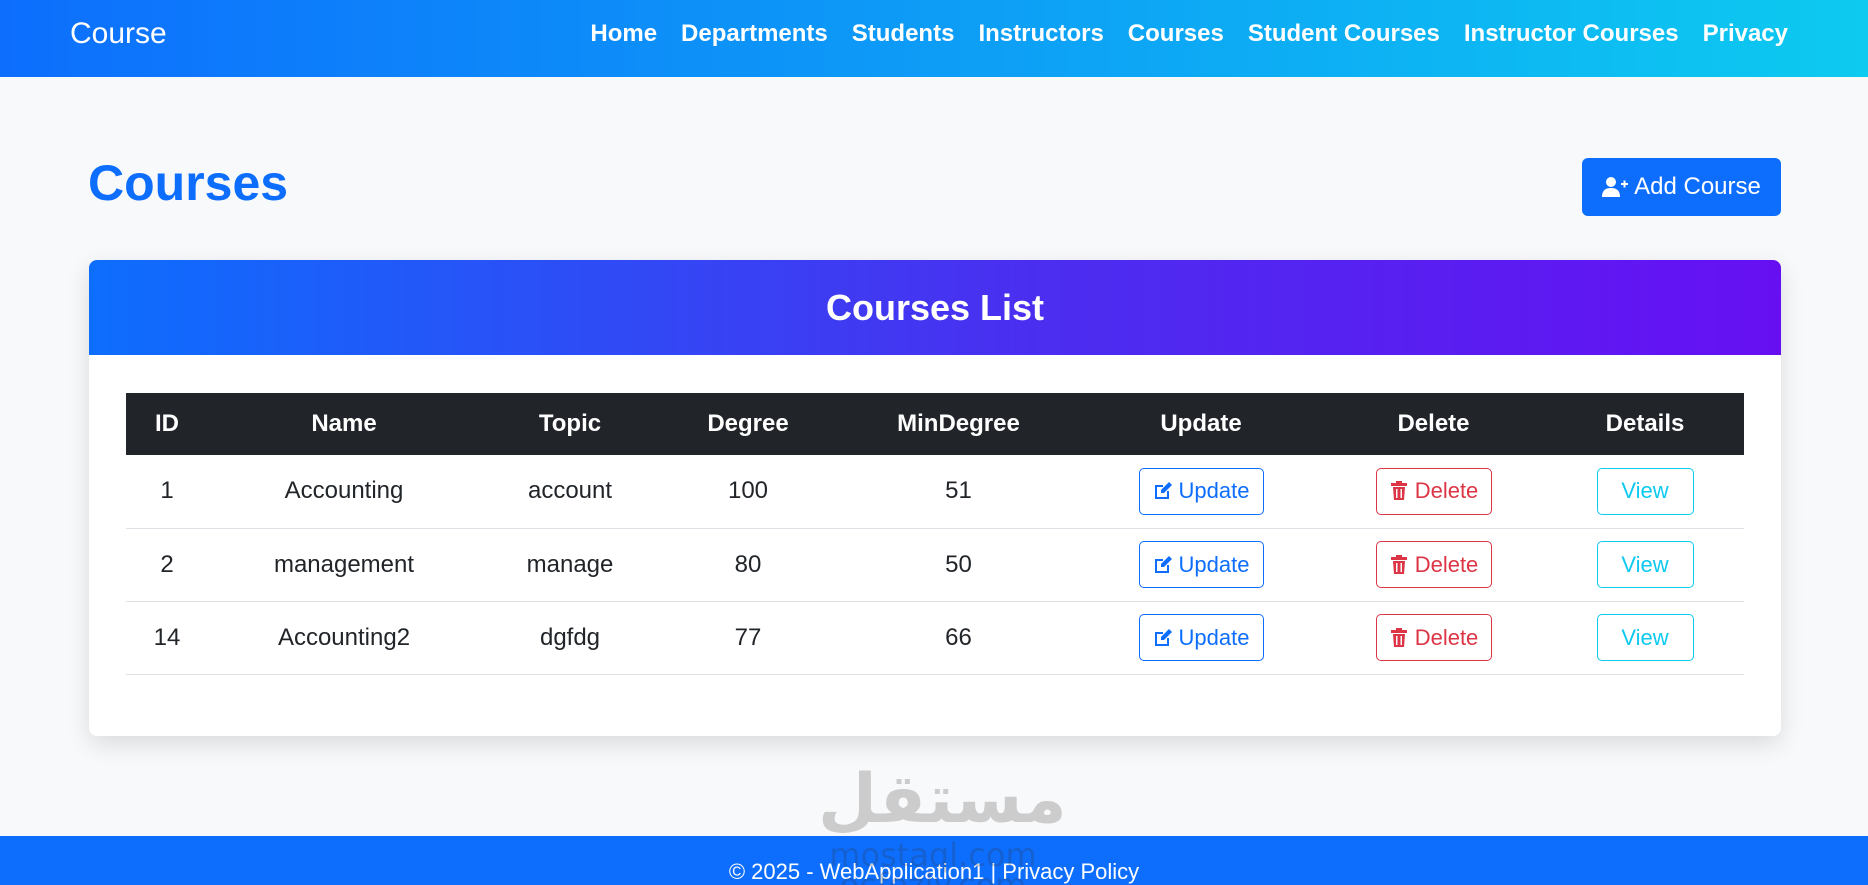  I want to click on col-header-details: Details, so click(1645, 423).